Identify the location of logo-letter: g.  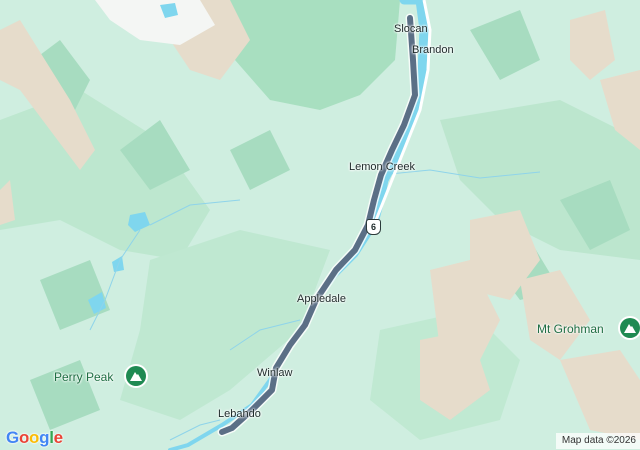
(44, 437).